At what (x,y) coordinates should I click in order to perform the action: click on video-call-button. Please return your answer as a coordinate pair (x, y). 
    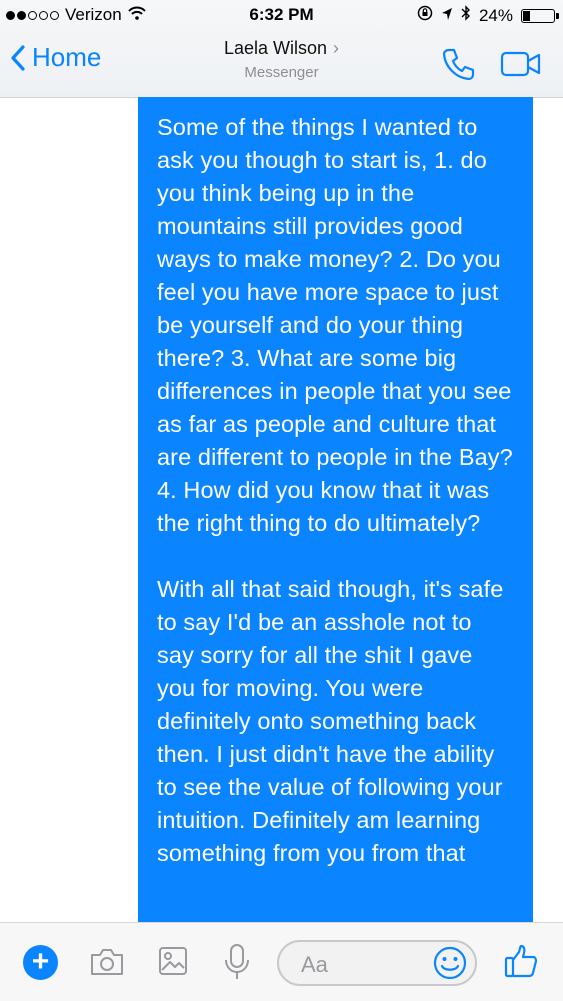
    Looking at the image, I should click on (521, 66).